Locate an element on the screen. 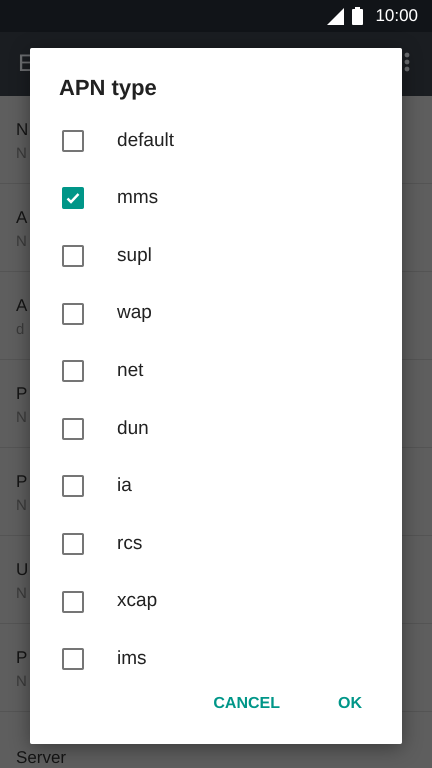 The image size is (432, 768). more-options-icon is located at coordinates (407, 62).